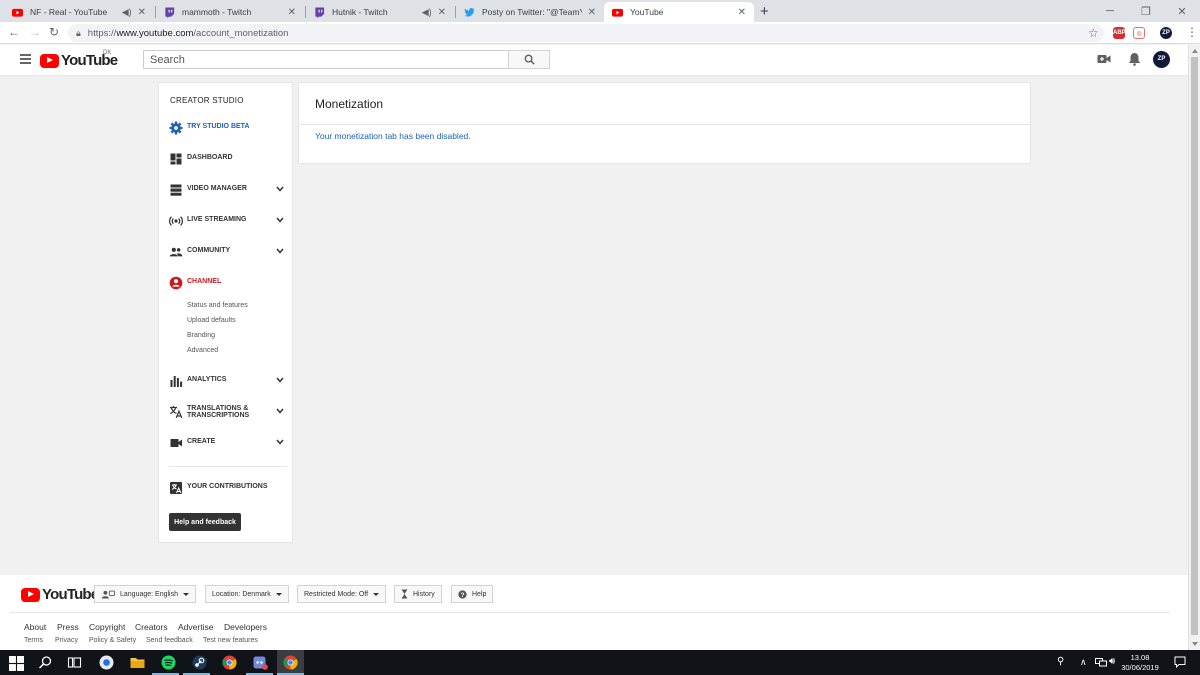 This screenshot has height=675, width=1200. Describe the element at coordinates (14, 32) in the screenshot. I see `back-button: ←` at that location.